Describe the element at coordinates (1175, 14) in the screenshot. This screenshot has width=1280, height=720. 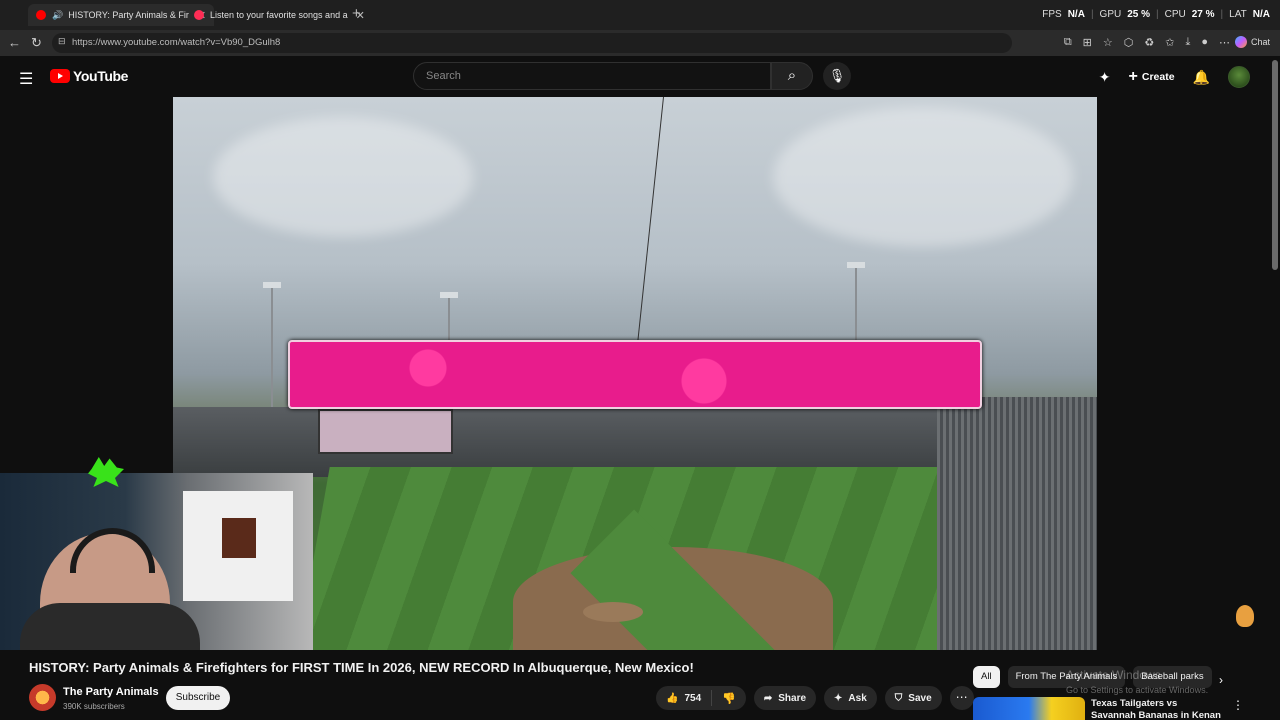
I see `cpu-label: CPU` at that location.